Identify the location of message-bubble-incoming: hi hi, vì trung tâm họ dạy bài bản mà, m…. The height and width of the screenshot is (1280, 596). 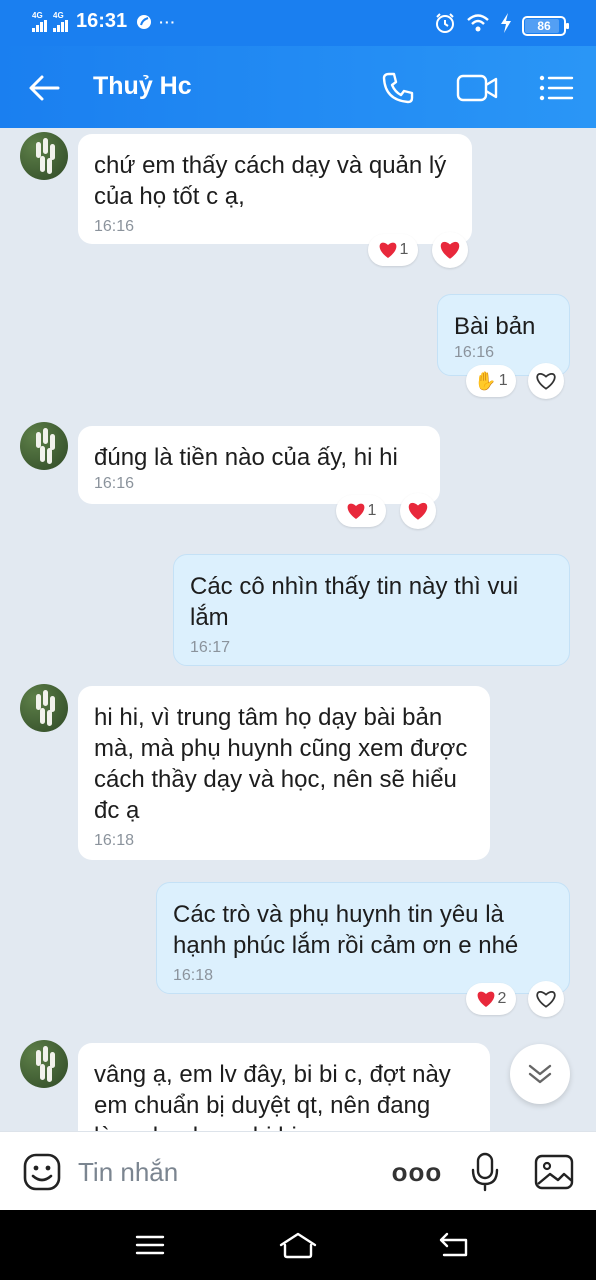
(284, 773).